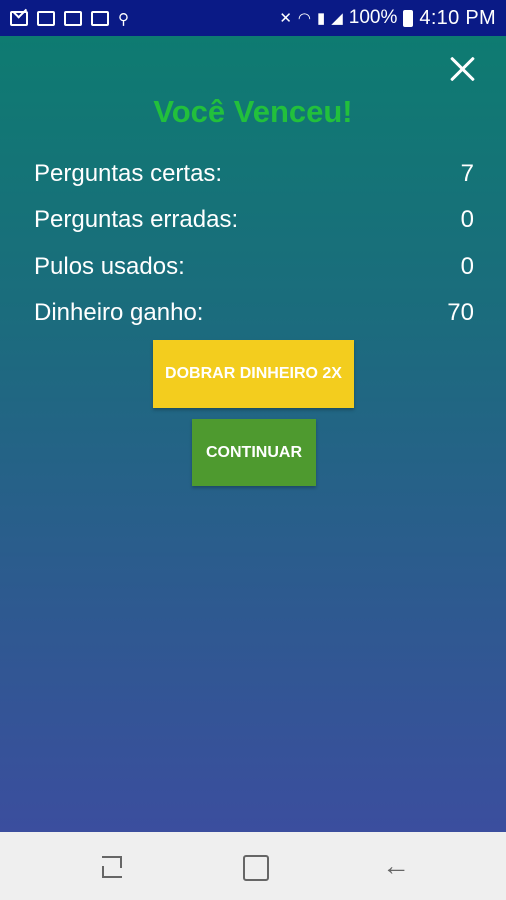 This screenshot has width=506, height=900. What do you see at coordinates (113, 867) in the screenshot?
I see `recent-apps-icon` at bounding box center [113, 867].